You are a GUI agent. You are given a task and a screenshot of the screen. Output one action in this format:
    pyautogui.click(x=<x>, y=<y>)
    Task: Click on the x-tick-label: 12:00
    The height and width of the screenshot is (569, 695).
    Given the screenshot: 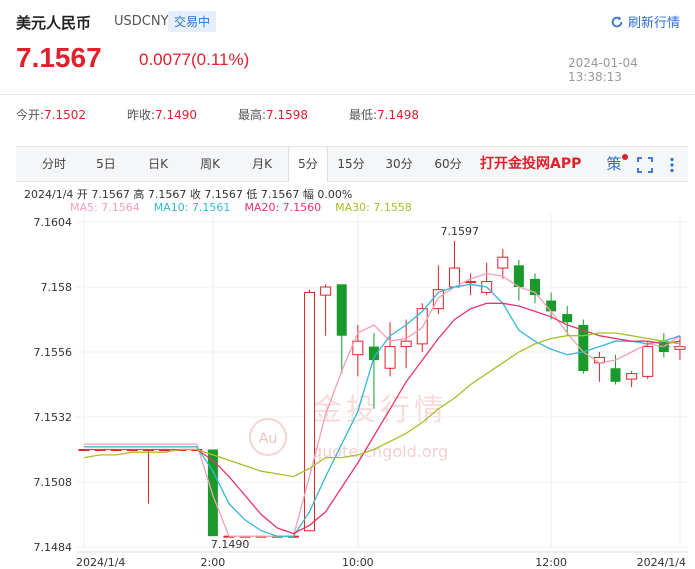 What is the action you would take?
    pyautogui.click(x=551, y=562)
    